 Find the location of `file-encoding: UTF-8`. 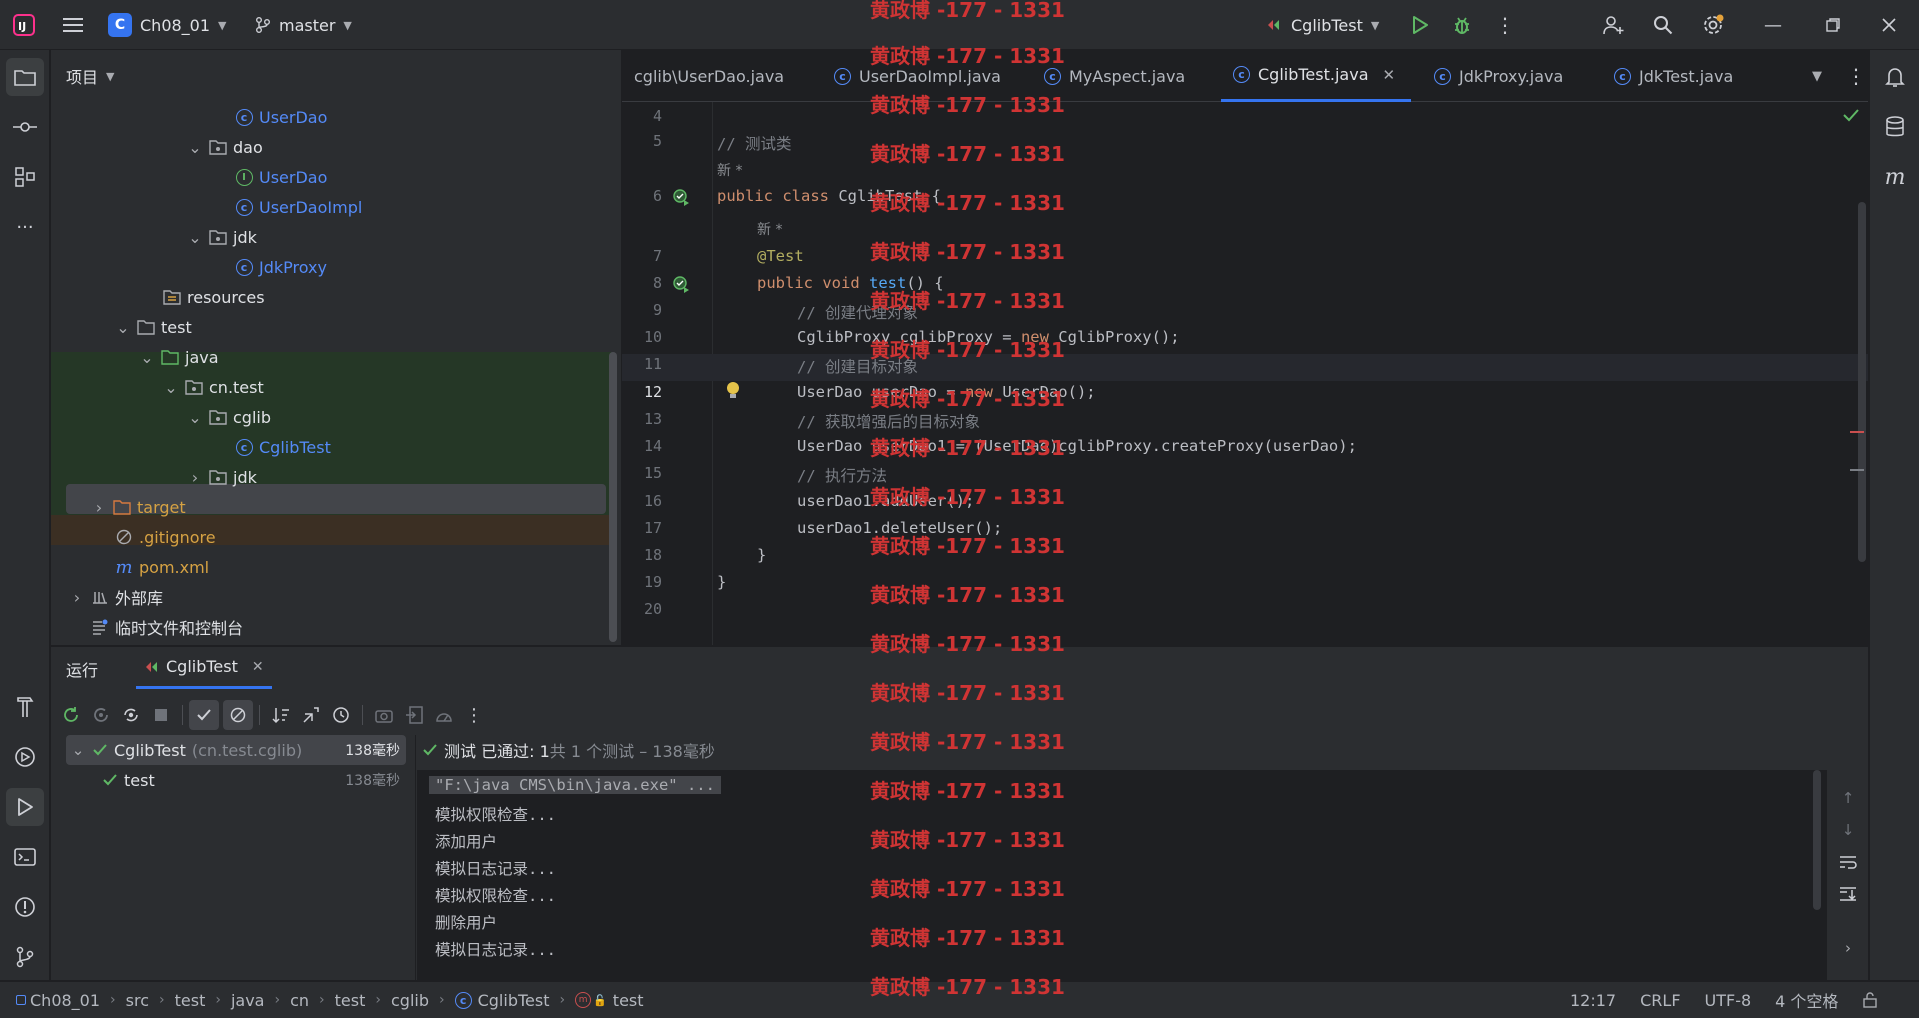

file-encoding: UTF-8 is located at coordinates (1728, 1000).